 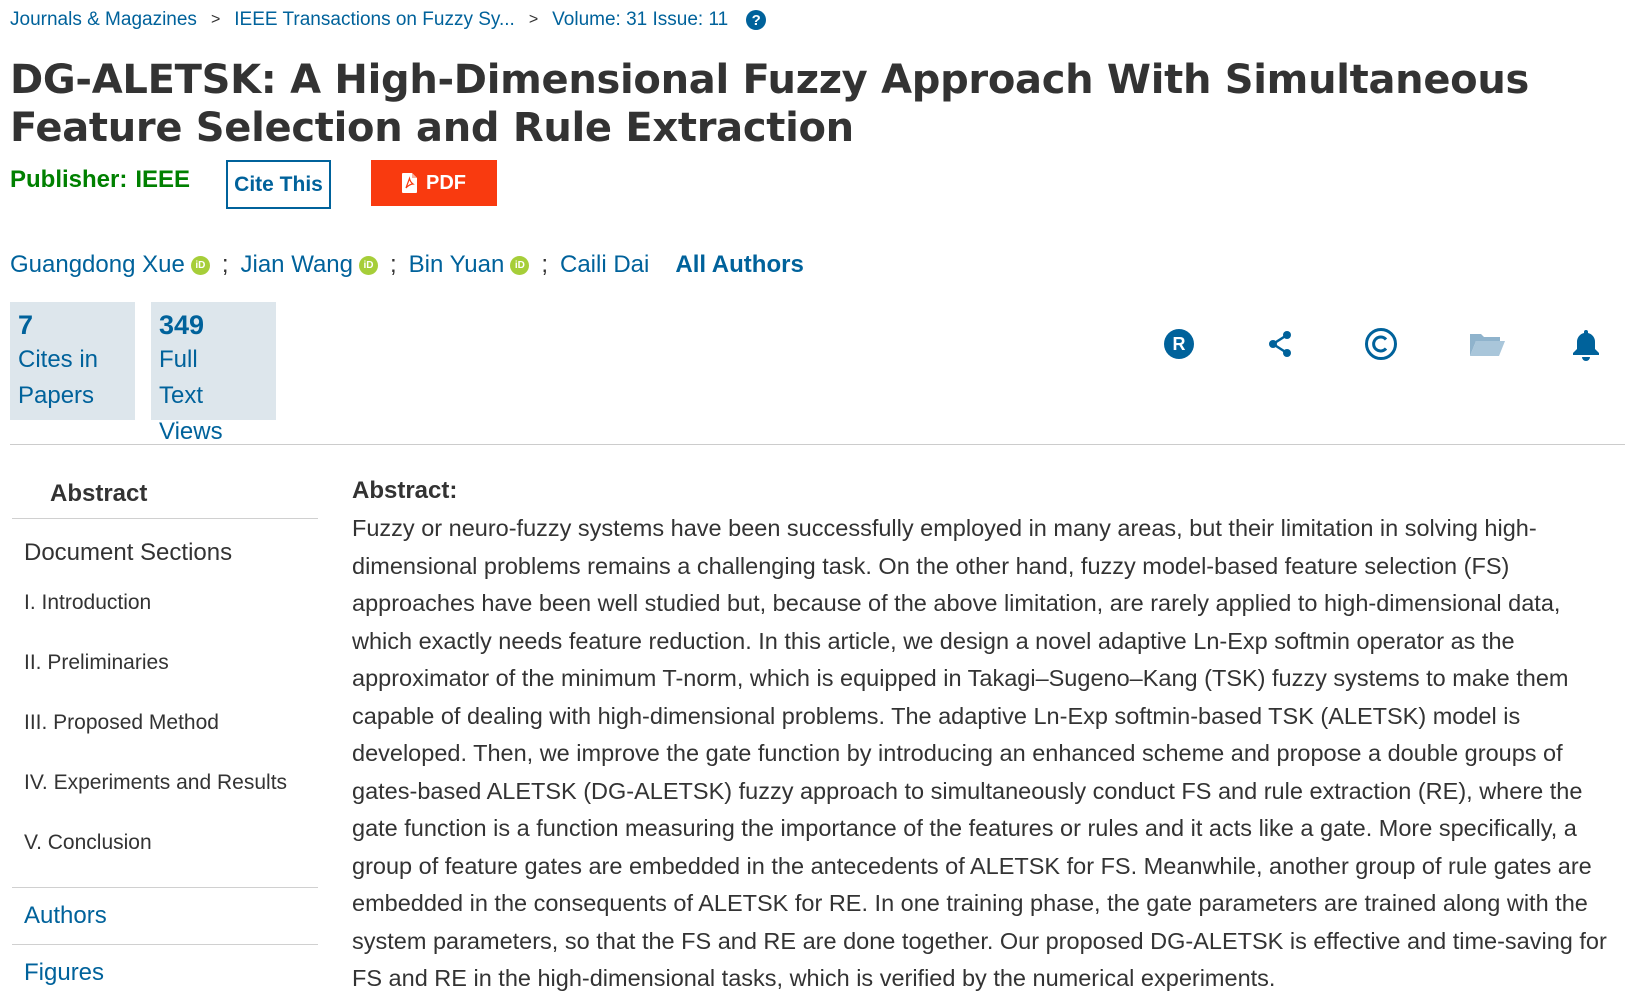 What do you see at coordinates (446, 182) in the screenshot?
I see `pdf-label: PDF` at bounding box center [446, 182].